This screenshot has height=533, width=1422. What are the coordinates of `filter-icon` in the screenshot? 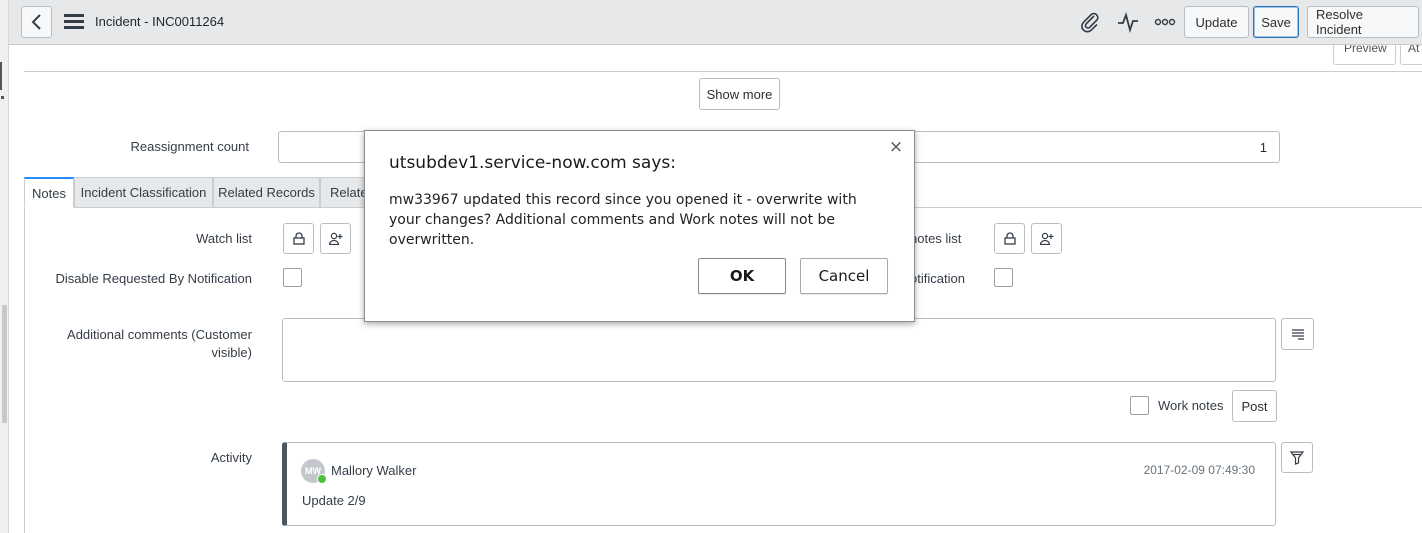 It's located at (1297, 457).